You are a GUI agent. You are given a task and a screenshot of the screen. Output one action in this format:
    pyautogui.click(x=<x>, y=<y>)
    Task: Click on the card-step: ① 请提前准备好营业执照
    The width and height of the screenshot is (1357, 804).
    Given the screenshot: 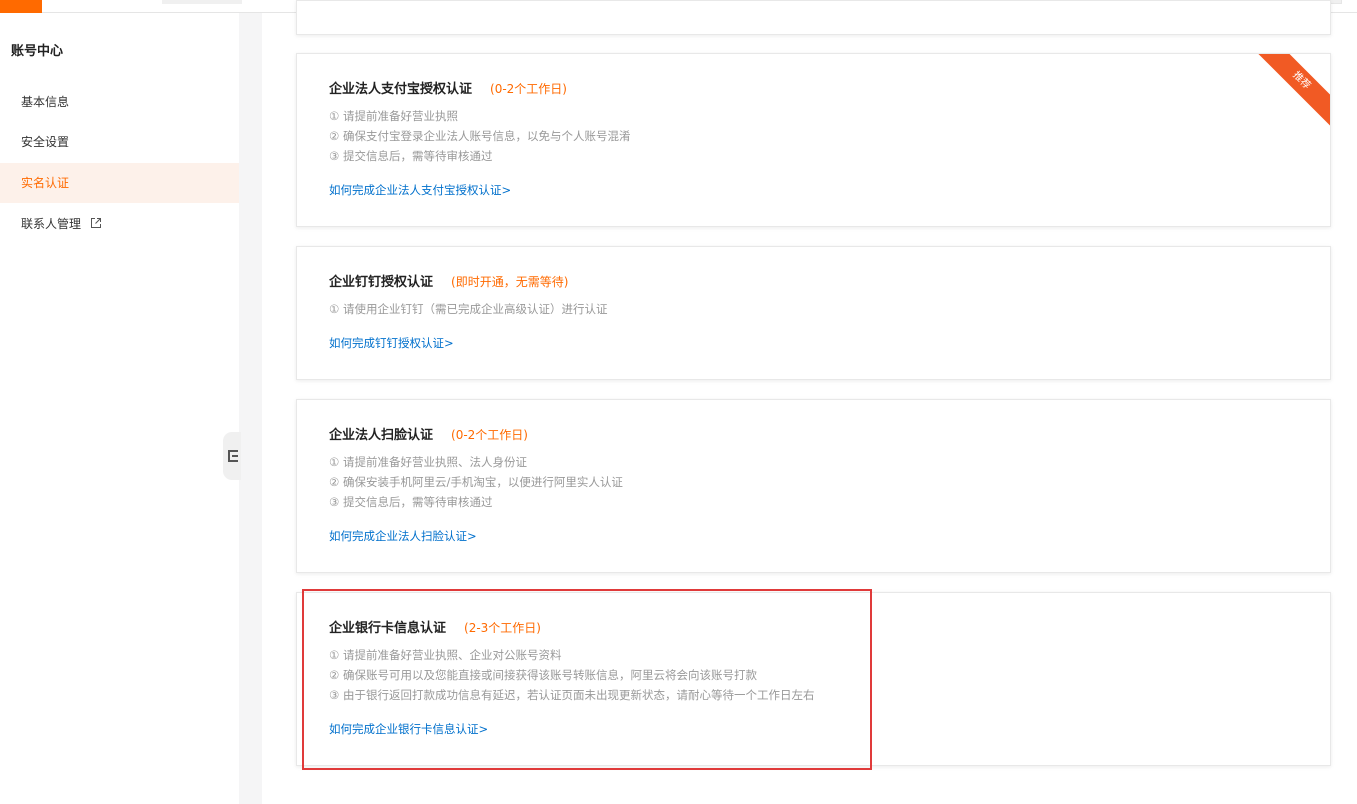 What is the action you would take?
    pyautogui.click(x=393, y=116)
    